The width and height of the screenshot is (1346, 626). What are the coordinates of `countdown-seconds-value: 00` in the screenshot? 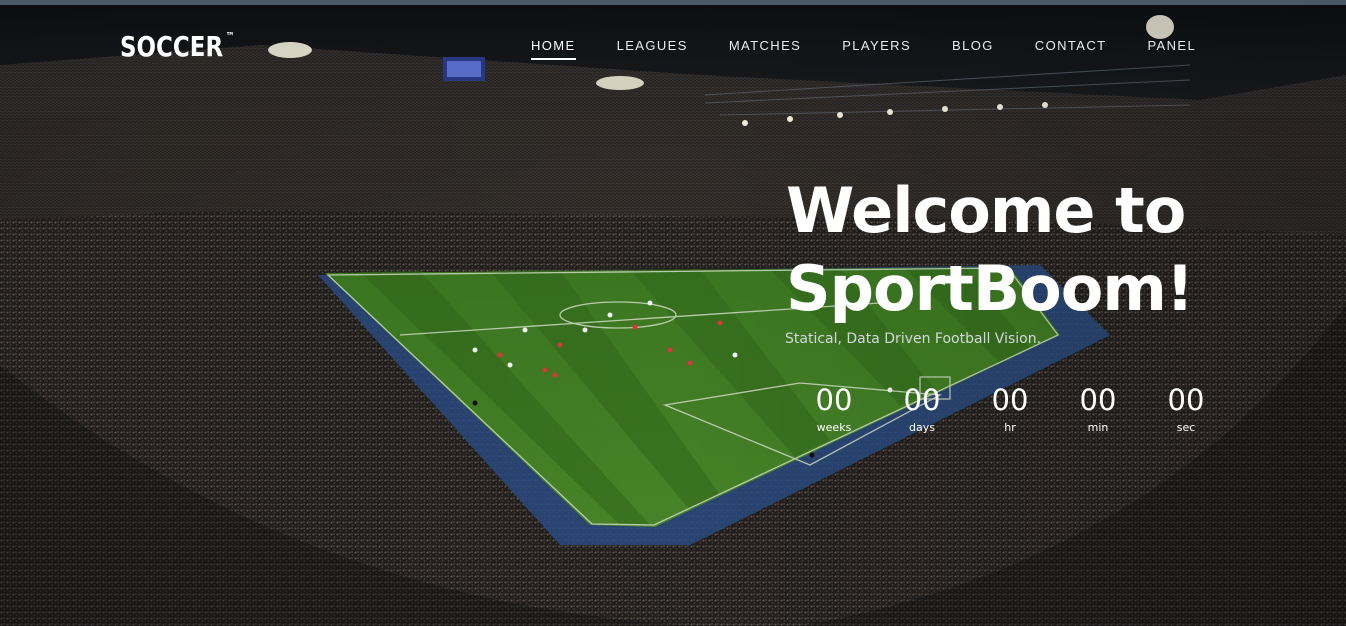 It's located at (1186, 400).